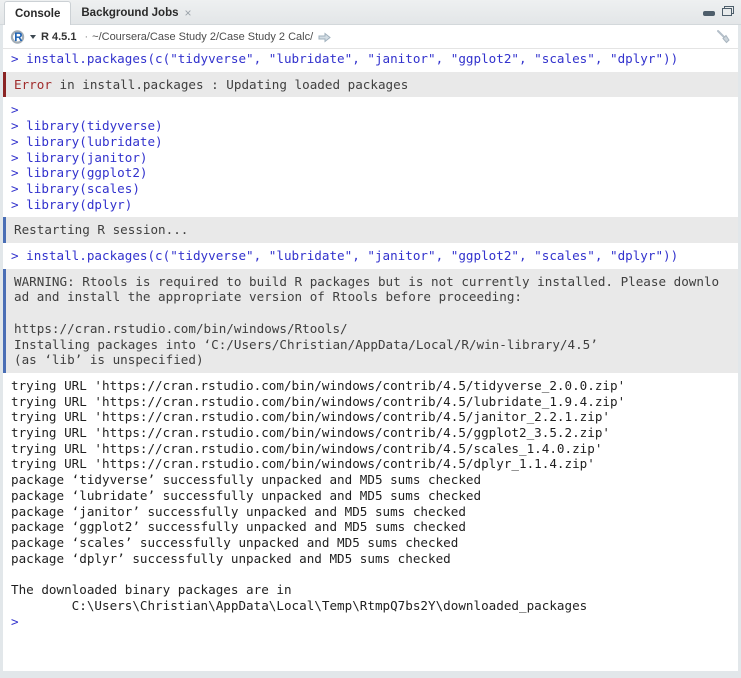 The height and width of the screenshot is (678, 741). Describe the element at coordinates (324, 37) in the screenshot. I see `goto-directory-arrow-icon` at that location.